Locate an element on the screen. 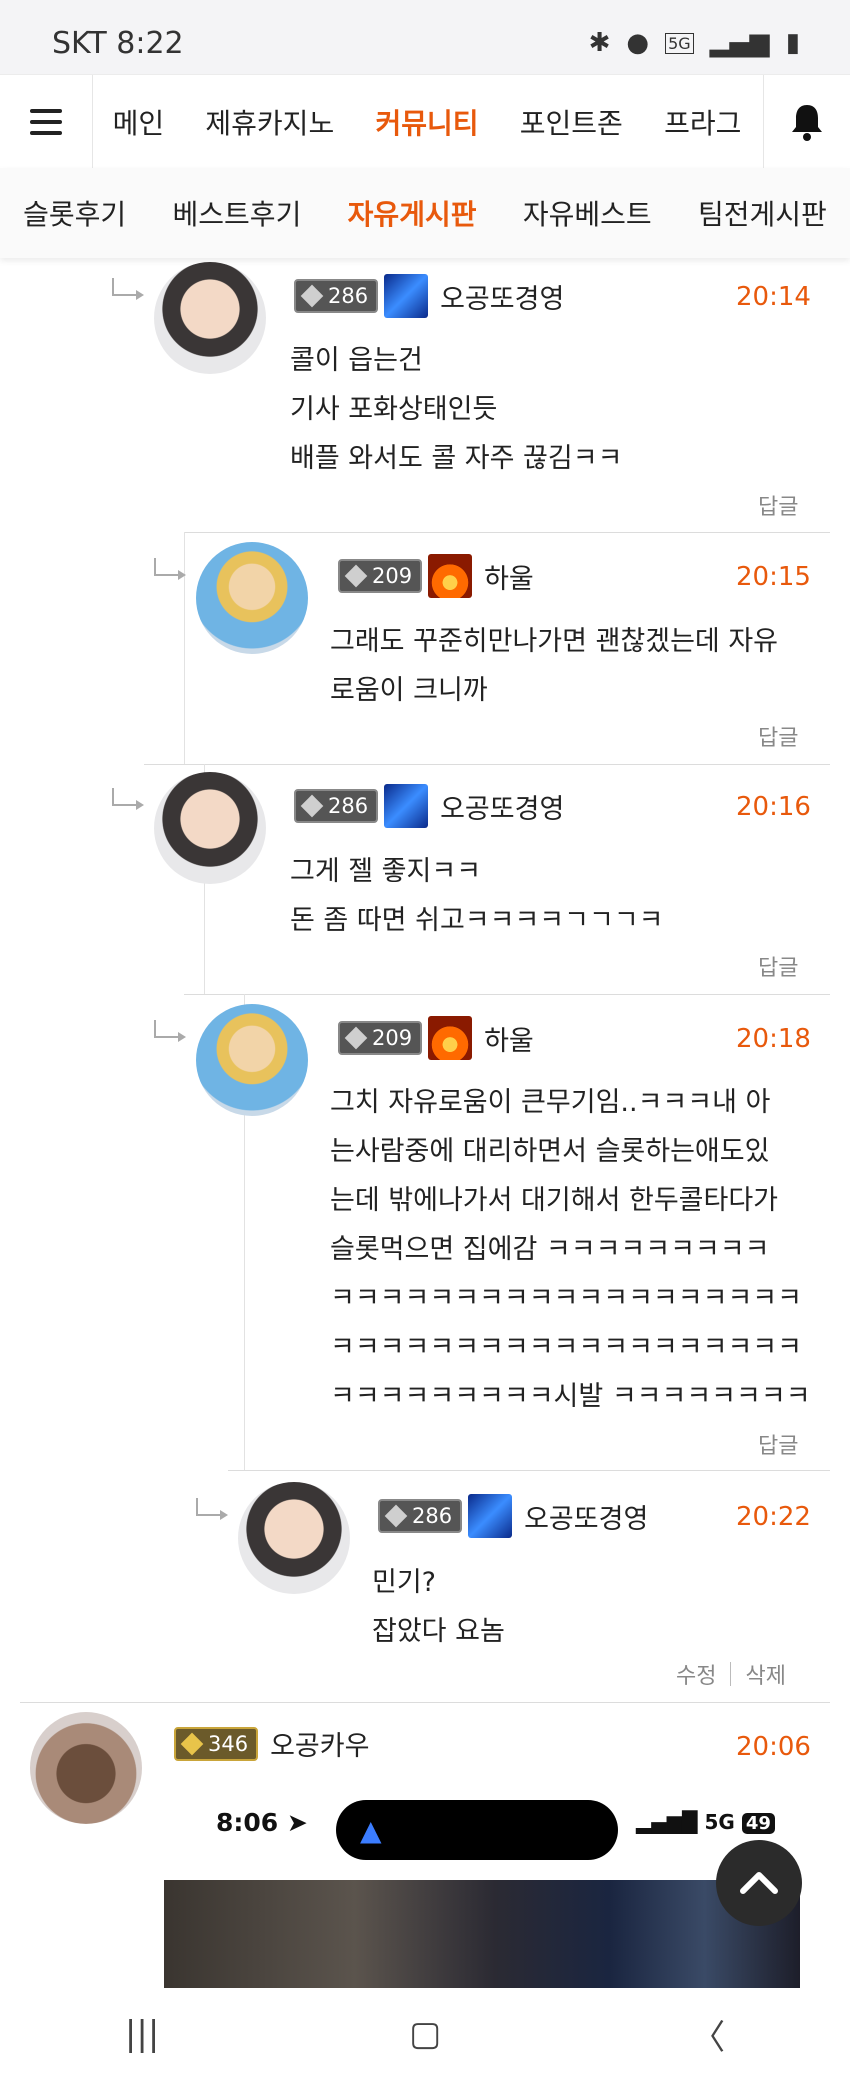 The height and width of the screenshot is (2078, 850). status-bar: SKT 8:22 ✱ ● 5G ▂▄▆ ▮ is located at coordinates (425, 37).